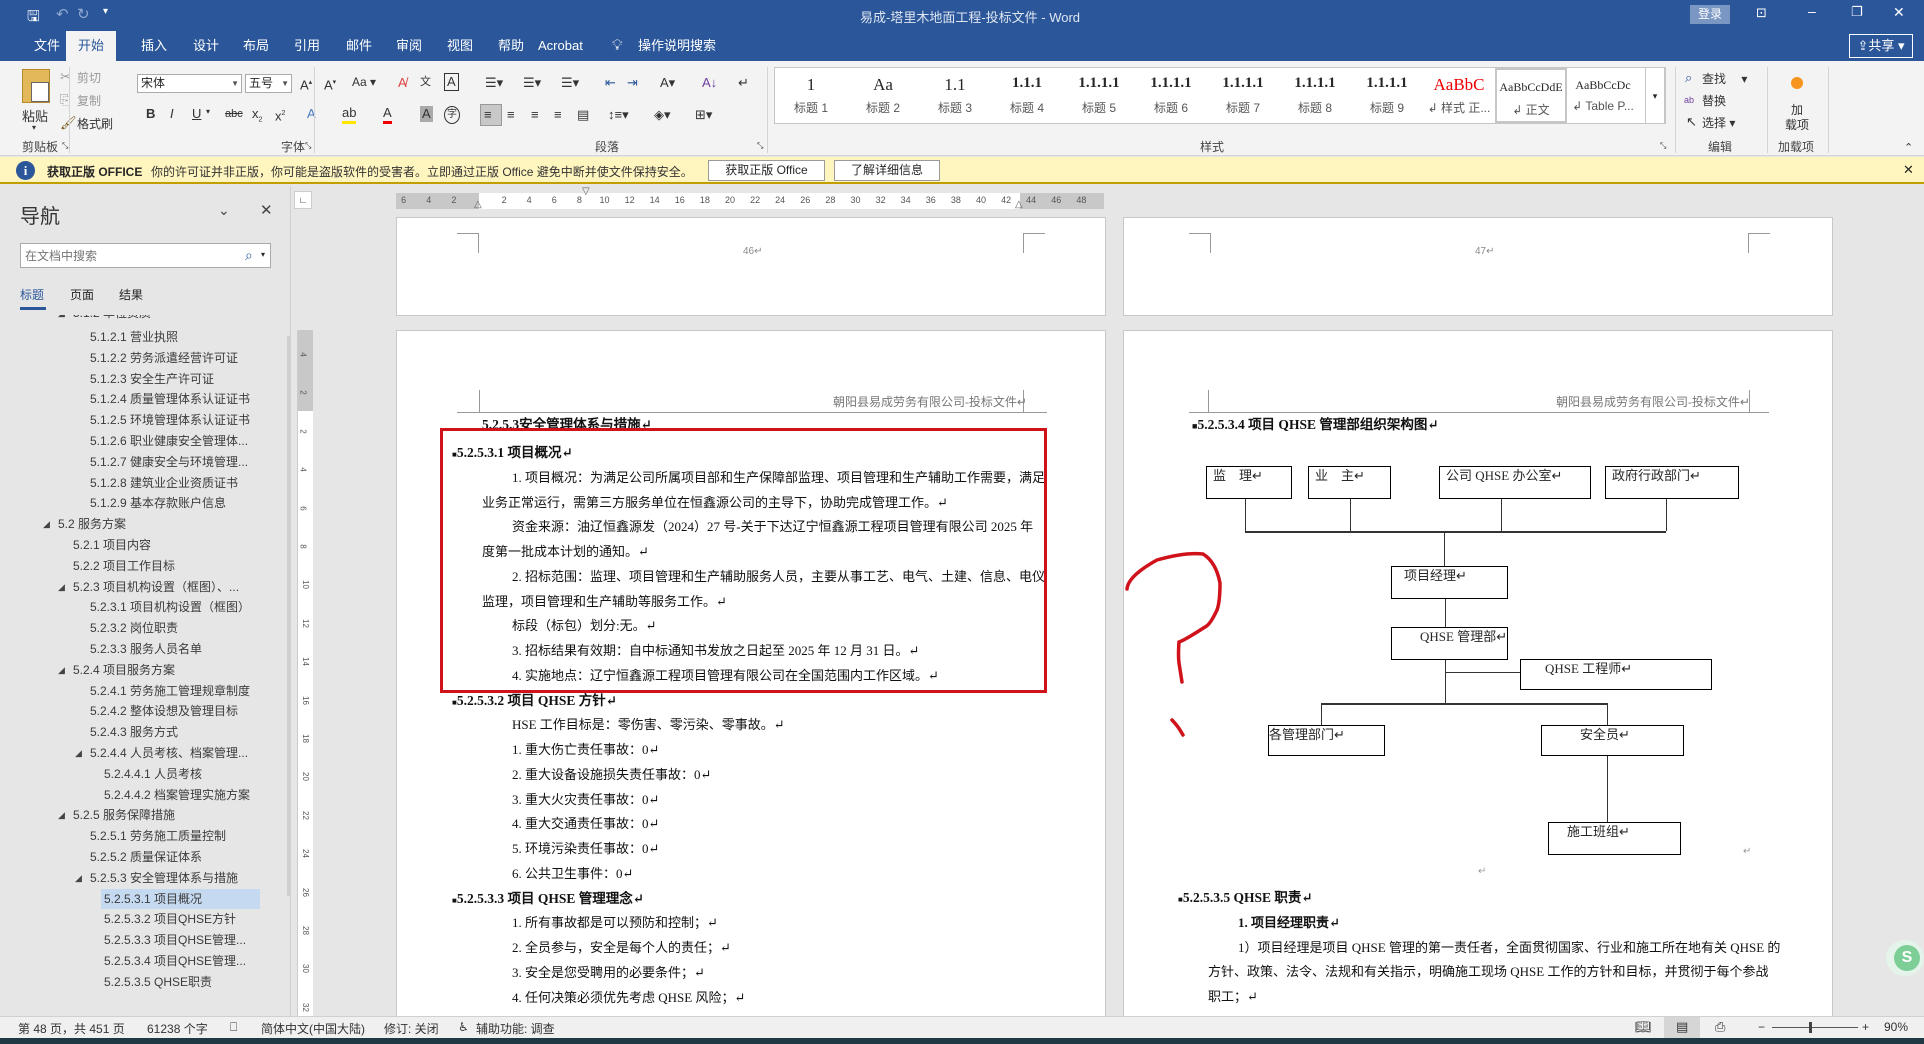  I want to click on select-button: 选择 ▾, so click(1718, 122).